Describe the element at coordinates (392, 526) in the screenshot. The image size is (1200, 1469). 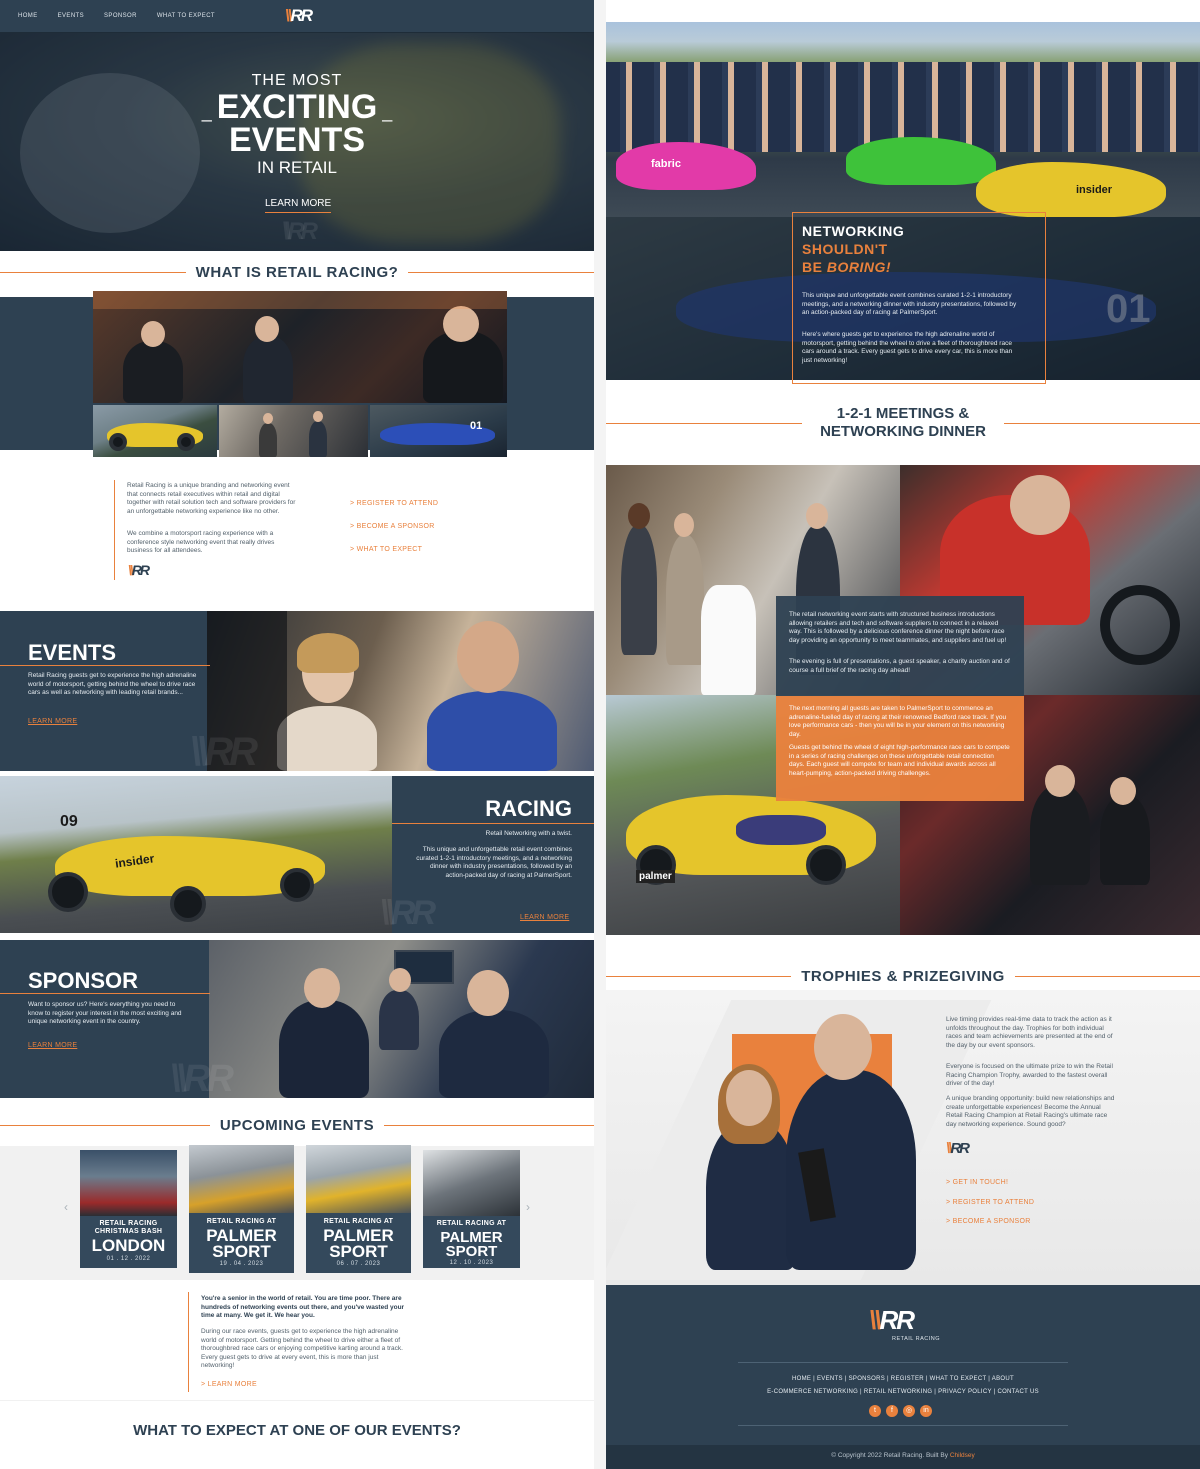
I see `become-a-sponsor-link: > BECOME A SPONSOR` at that location.